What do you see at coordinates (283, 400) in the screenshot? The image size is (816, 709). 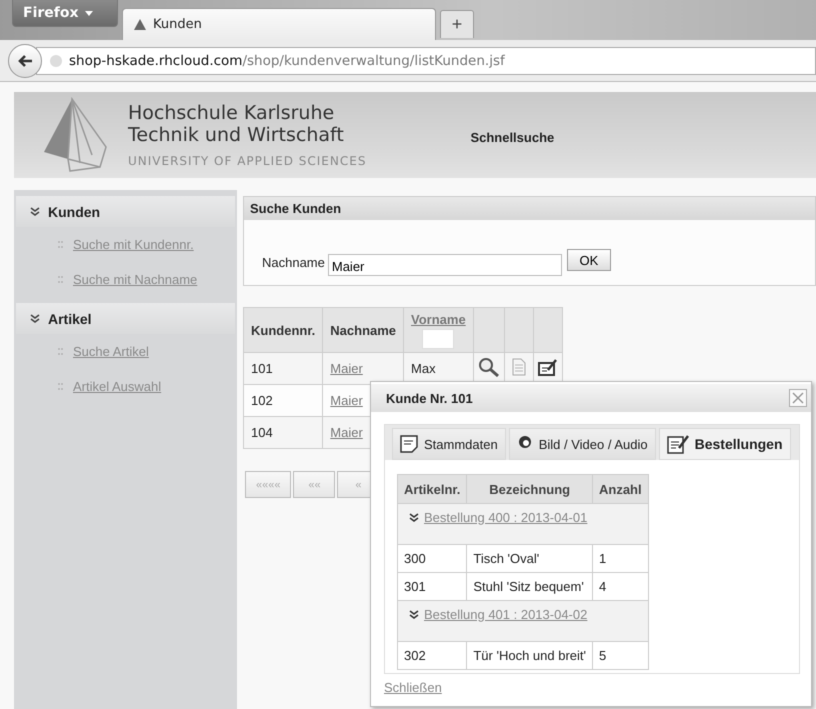 I see `table-cell: 102` at bounding box center [283, 400].